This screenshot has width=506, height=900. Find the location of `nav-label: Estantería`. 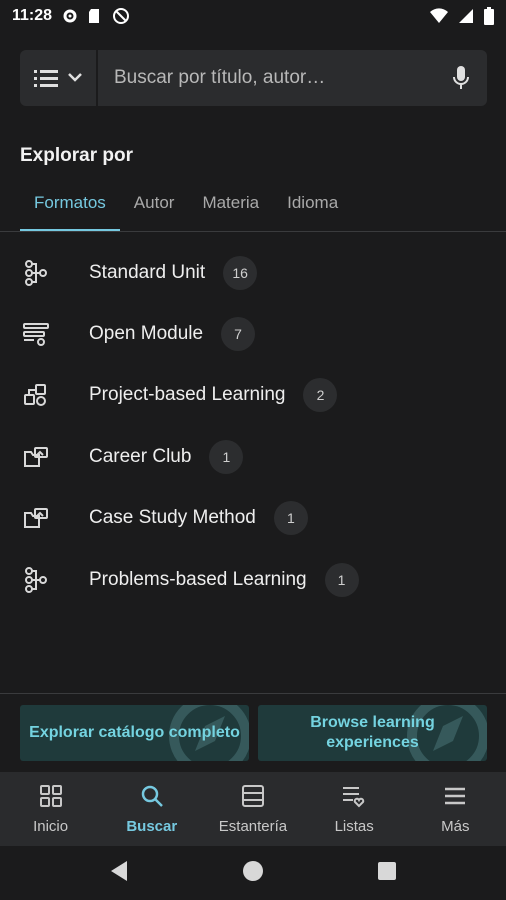

nav-label: Estantería is located at coordinates (253, 826).